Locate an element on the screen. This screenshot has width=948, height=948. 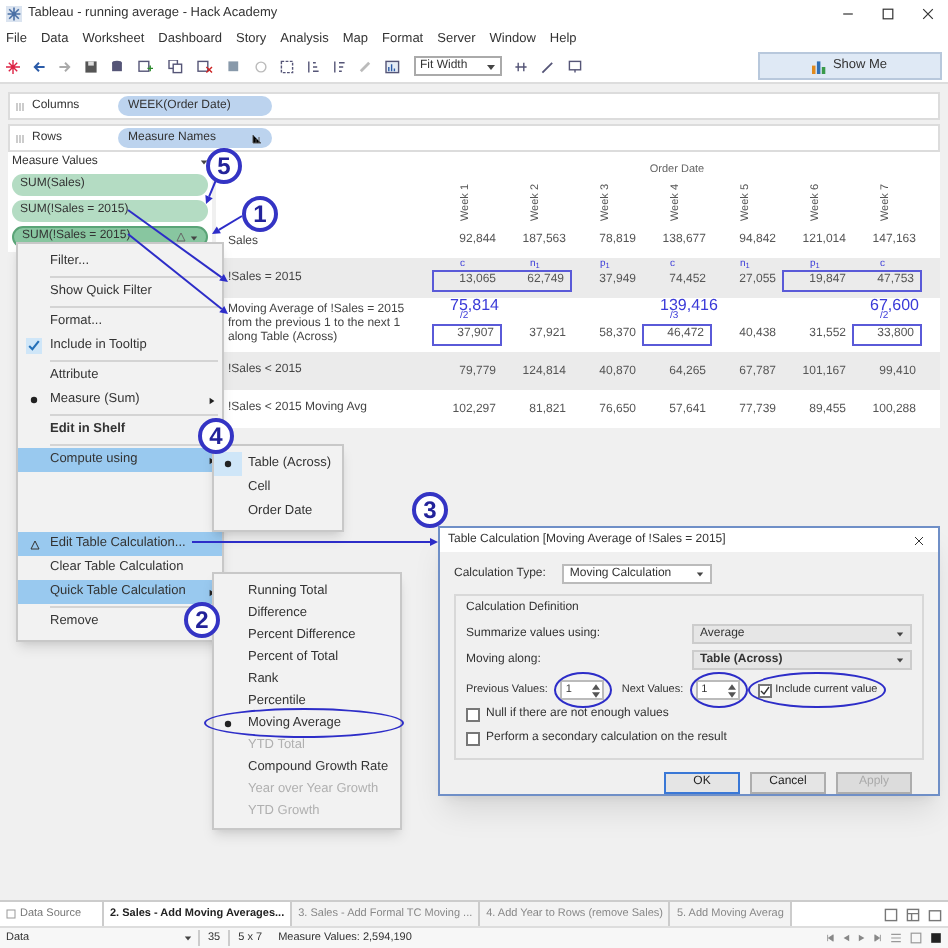
new-story-icon is located at coordinates (935, 914).